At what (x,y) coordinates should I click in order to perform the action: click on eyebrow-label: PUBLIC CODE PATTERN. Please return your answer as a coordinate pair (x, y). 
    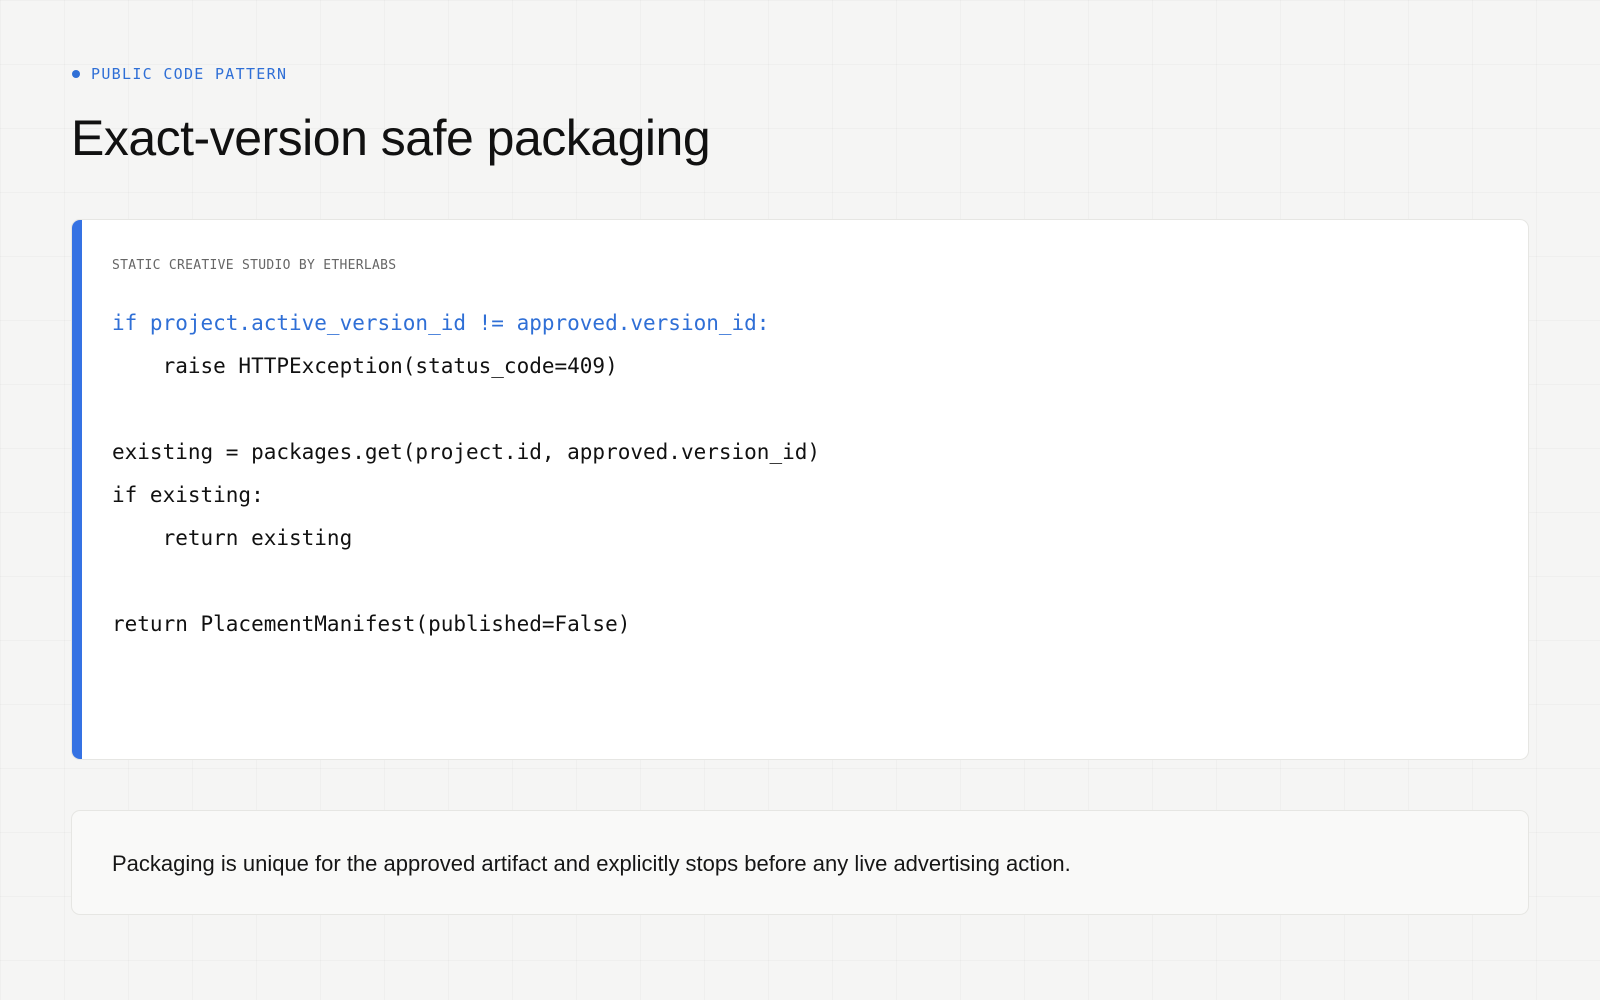
    Looking at the image, I should click on (189, 74).